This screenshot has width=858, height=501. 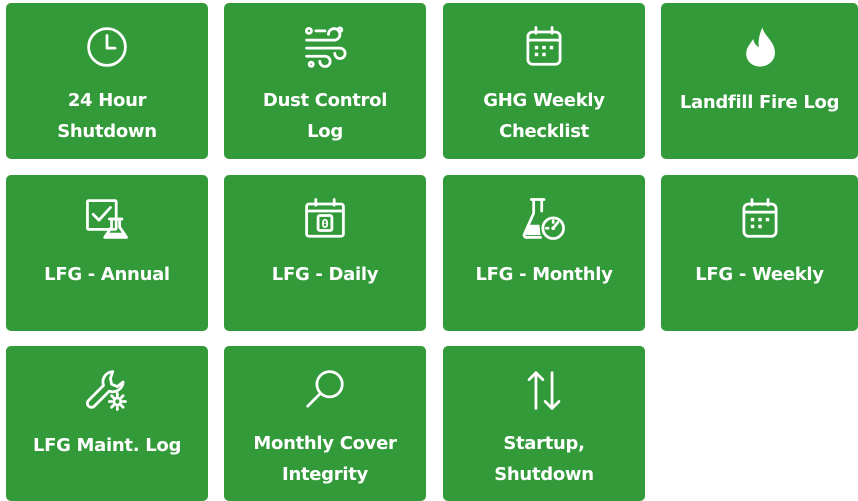 What do you see at coordinates (325, 223) in the screenshot?
I see `svg-text: 0` at bounding box center [325, 223].